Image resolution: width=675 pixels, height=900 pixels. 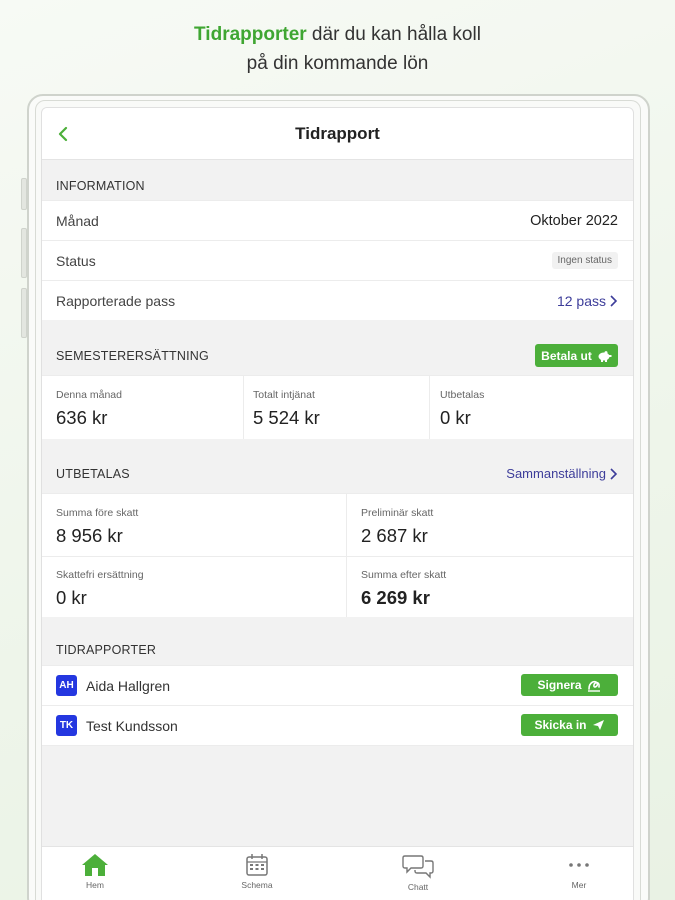 I want to click on sign-button: Signera, so click(x=569, y=685).